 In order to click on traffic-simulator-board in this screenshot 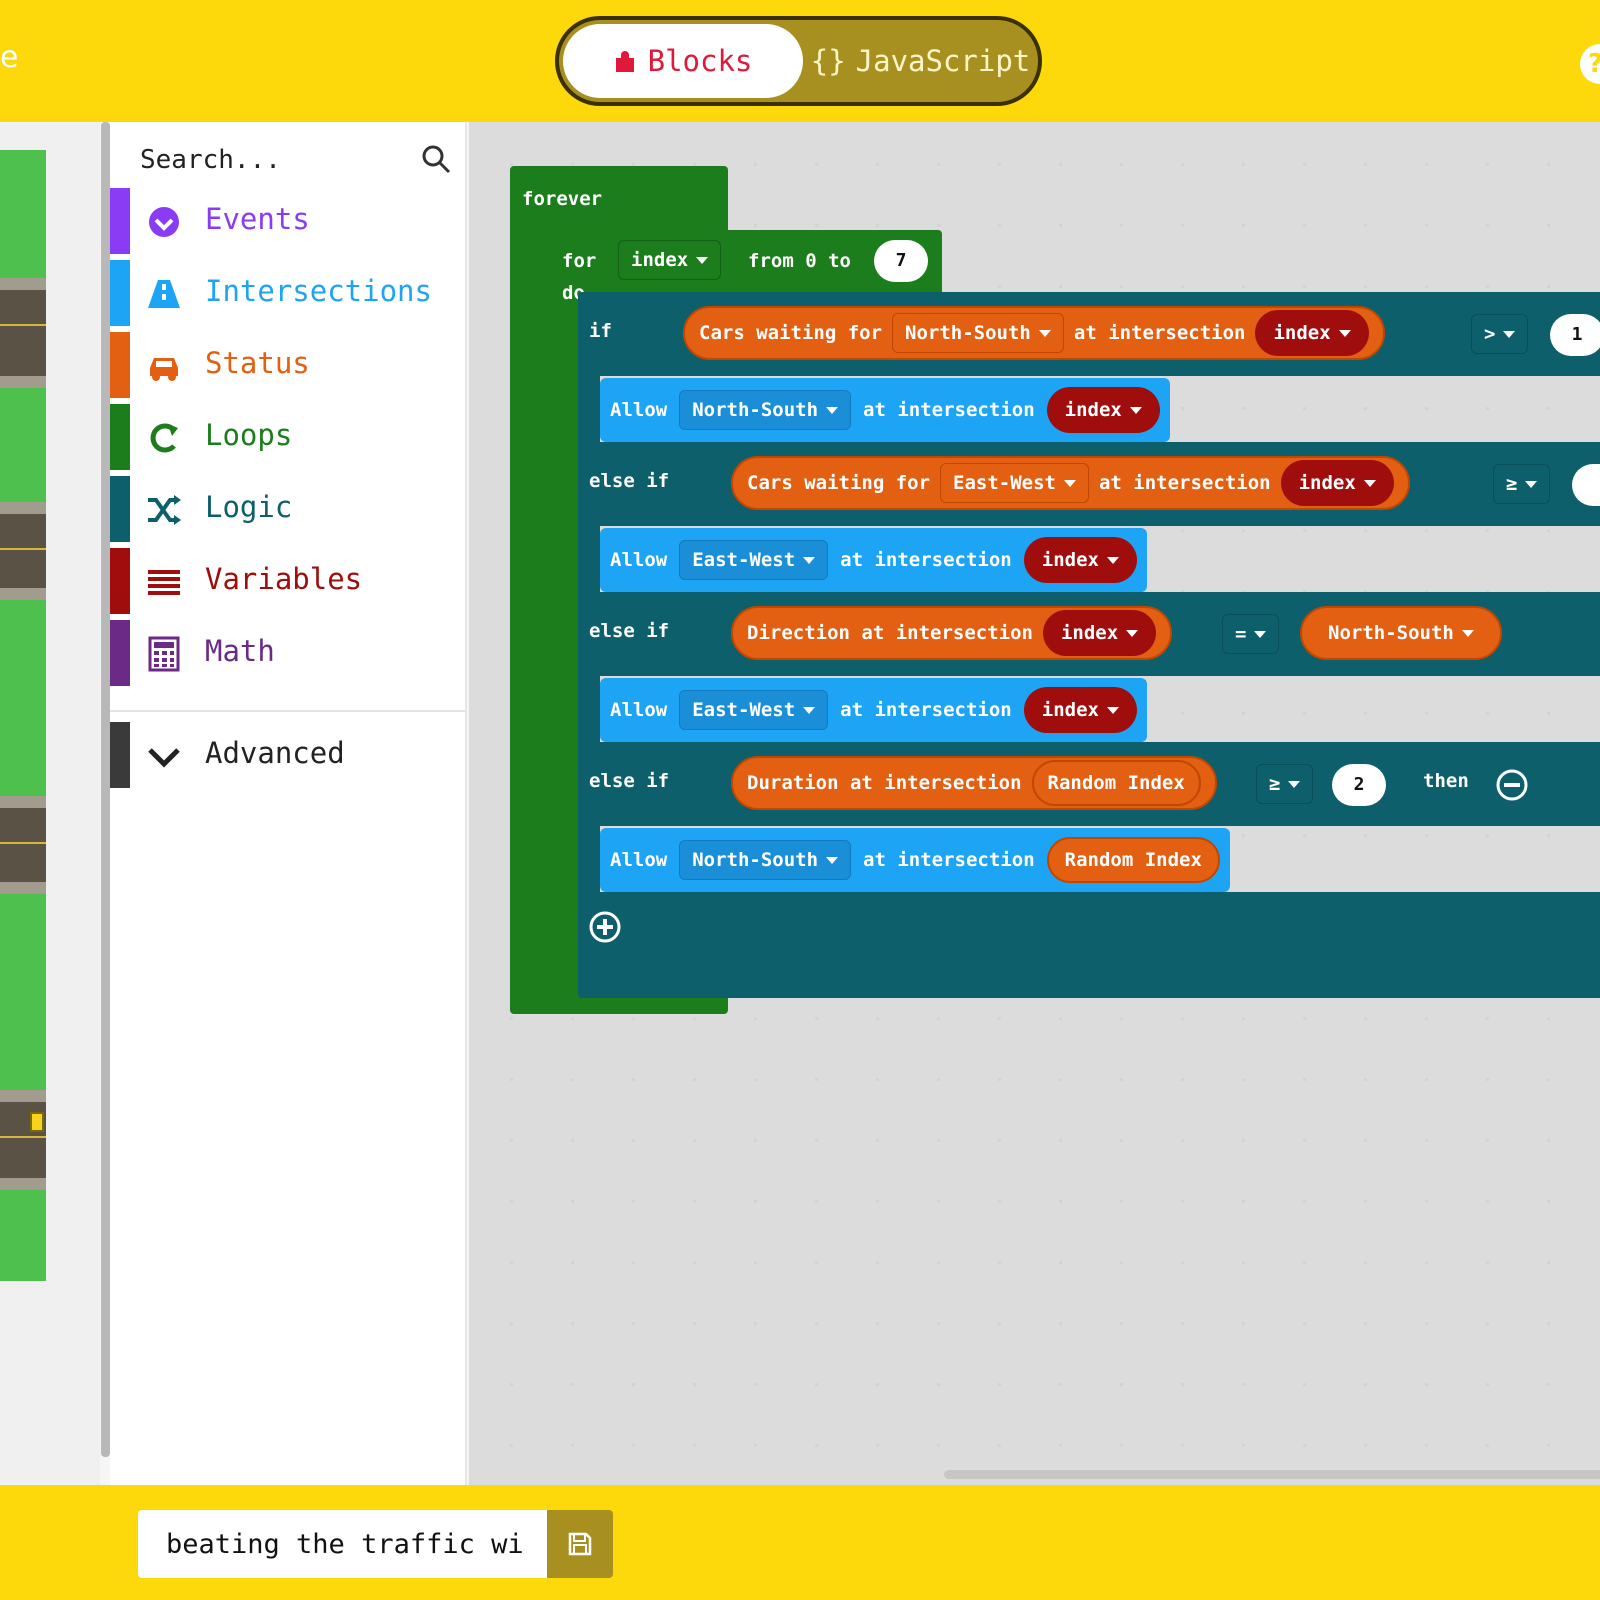, I will do `click(23, 715)`.